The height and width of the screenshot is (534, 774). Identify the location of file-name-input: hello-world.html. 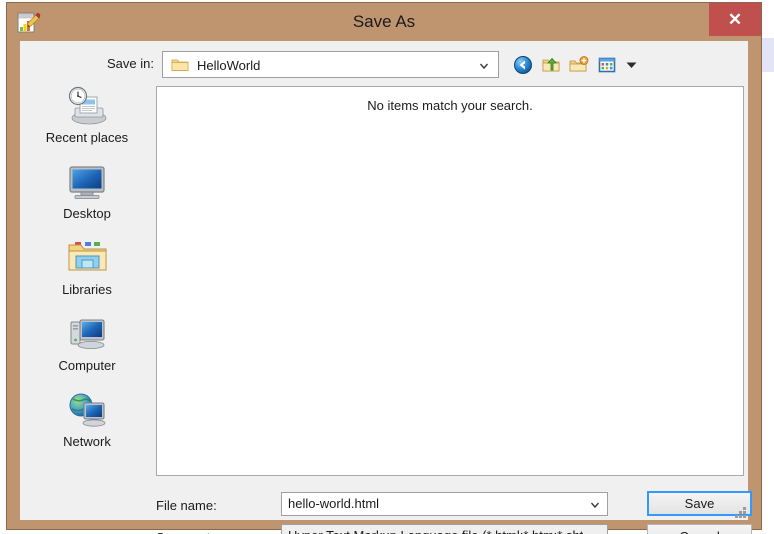
(444, 504).